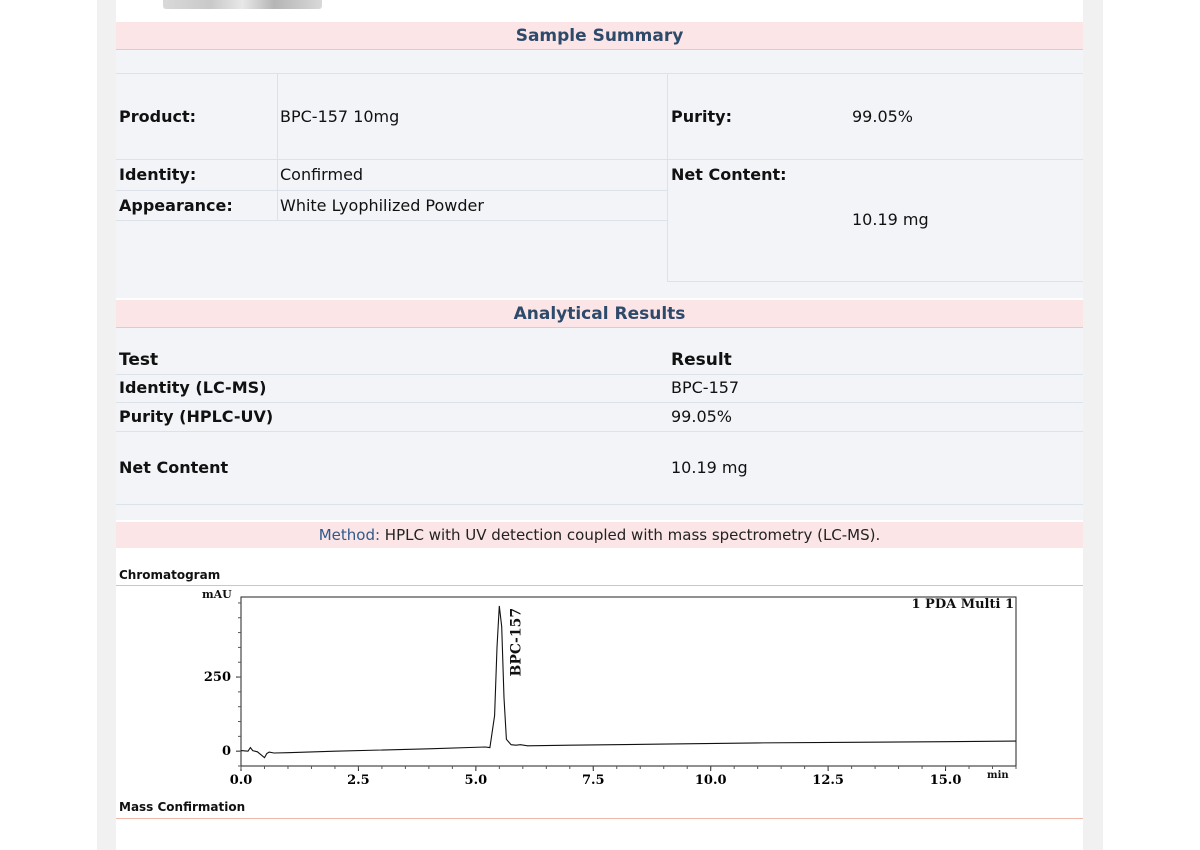 The height and width of the screenshot is (850, 1200). Describe the element at coordinates (382, 205) in the screenshot. I see `appearance-value: White Lyophilized Powder` at that location.